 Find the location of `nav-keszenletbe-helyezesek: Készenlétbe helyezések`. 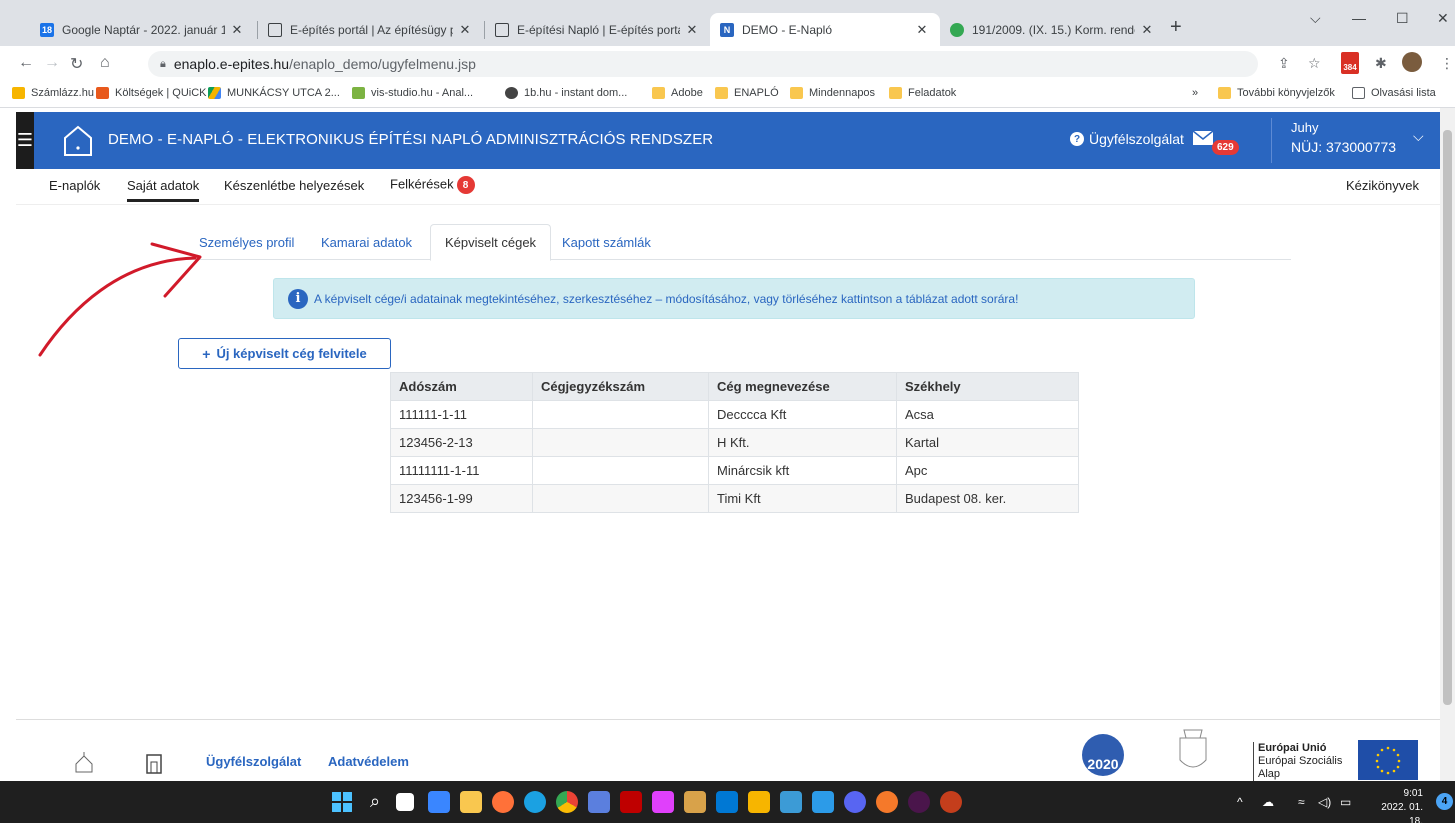

nav-keszenletbe-helyezesek: Készenlétbe helyezések is located at coordinates (294, 185).